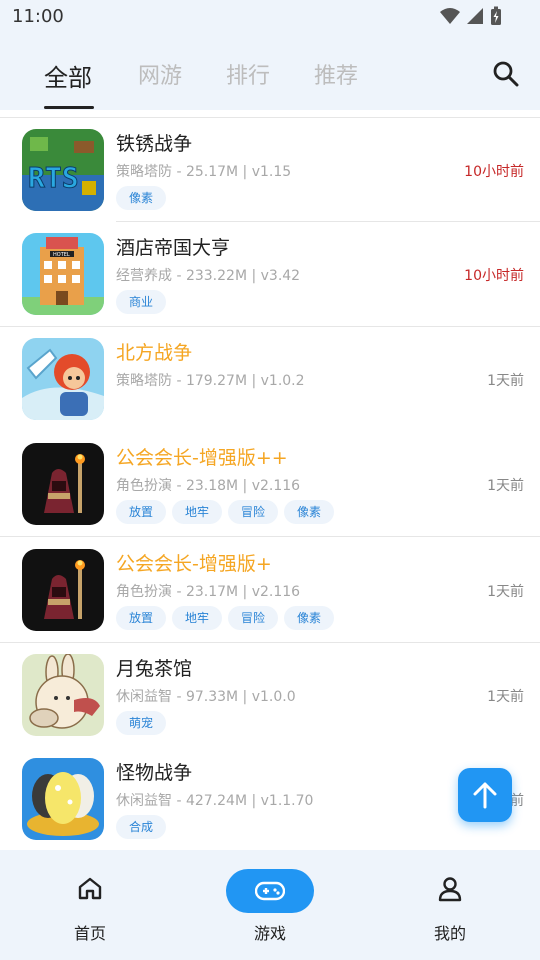  Describe the element at coordinates (208, 486) in the screenshot. I see `game-meta: 角色扮演 - 23.18M | v2.116` at that location.